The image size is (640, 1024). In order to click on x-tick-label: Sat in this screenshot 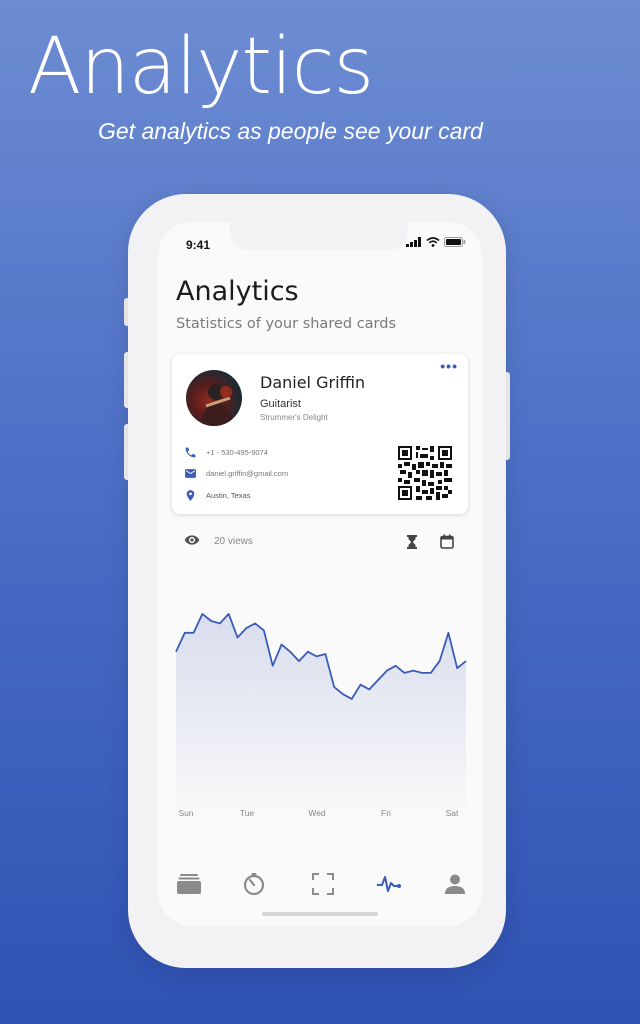, I will do `click(452, 813)`.